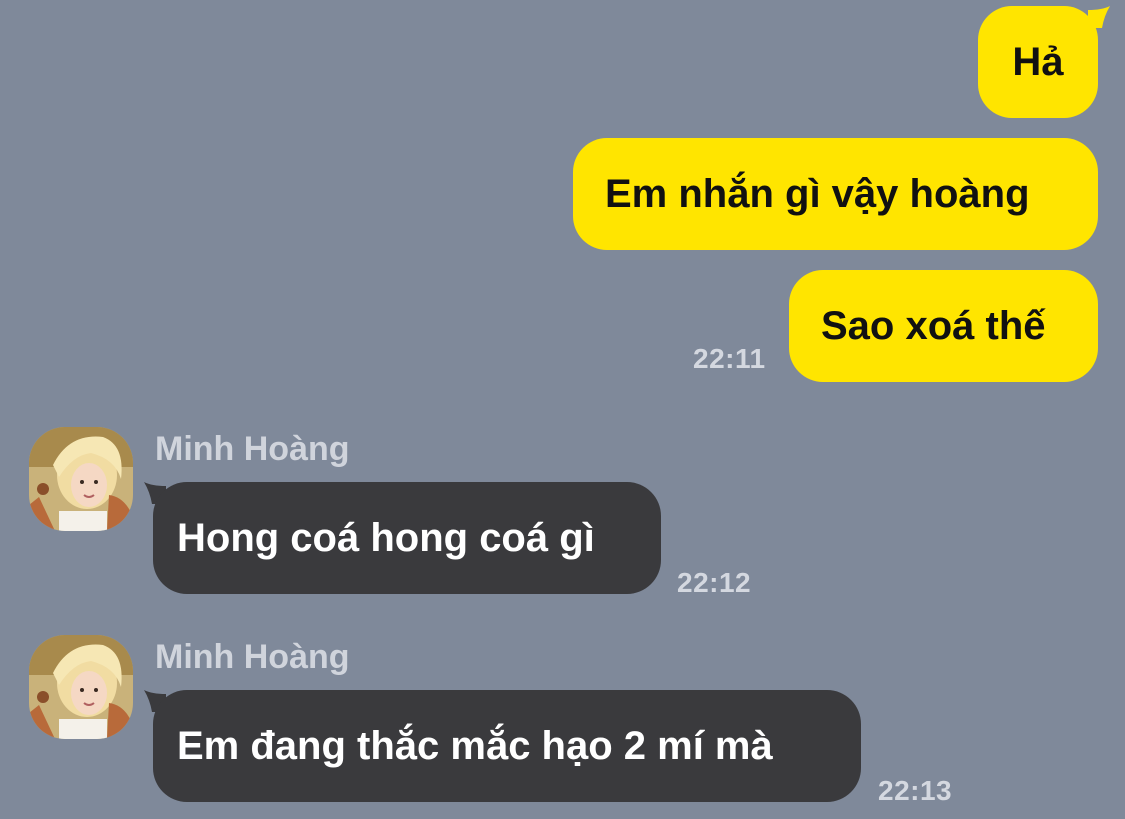  I want to click on message-text: Hong coá hong coá gì, so click(386, 538).